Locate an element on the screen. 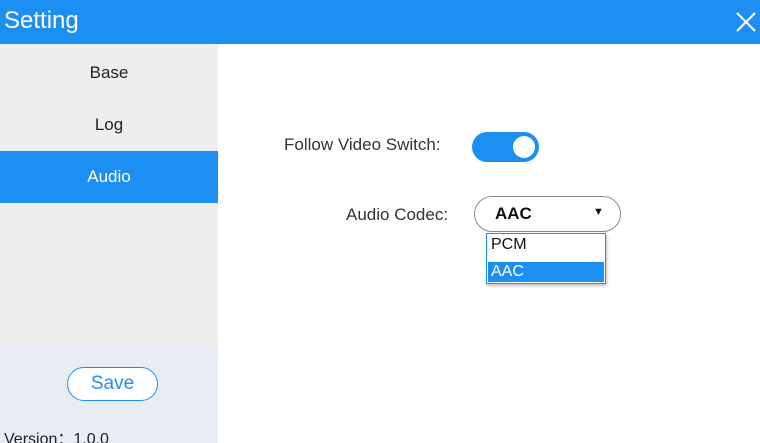 The height and width of the screenshot is (443, 760). audio-codec-value: AAC is located at coordinates (513, 213).